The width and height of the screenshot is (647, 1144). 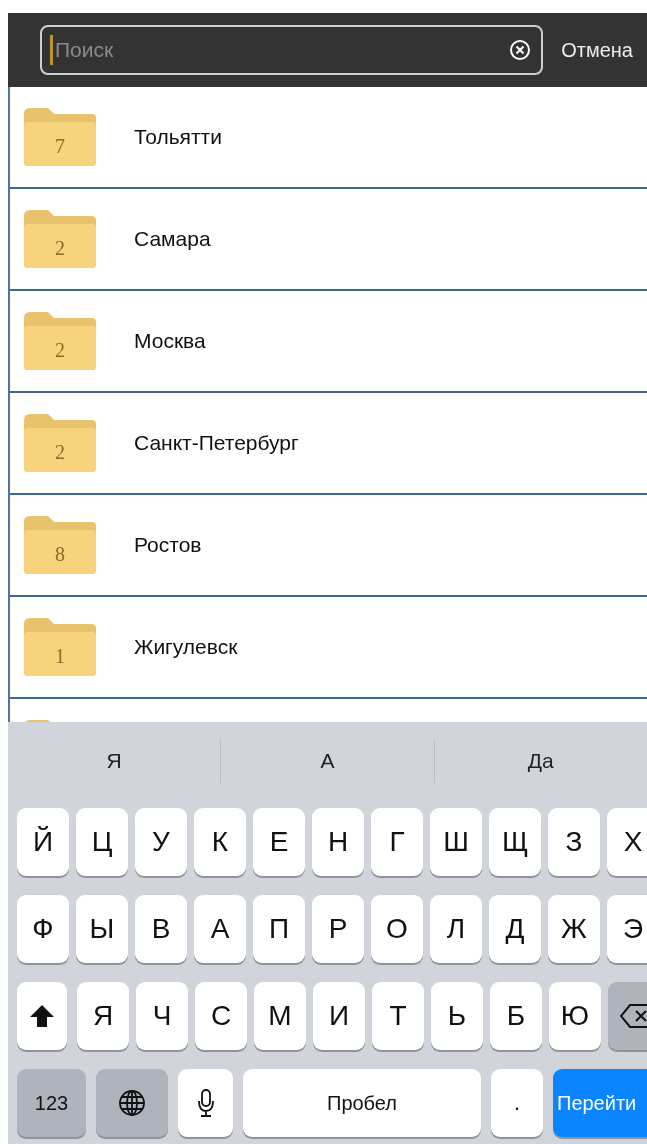 What do you see at coordinates (362, 1103) in the screenshot?
I see `space-key: Пробел` at bounding box center [362, 1103].